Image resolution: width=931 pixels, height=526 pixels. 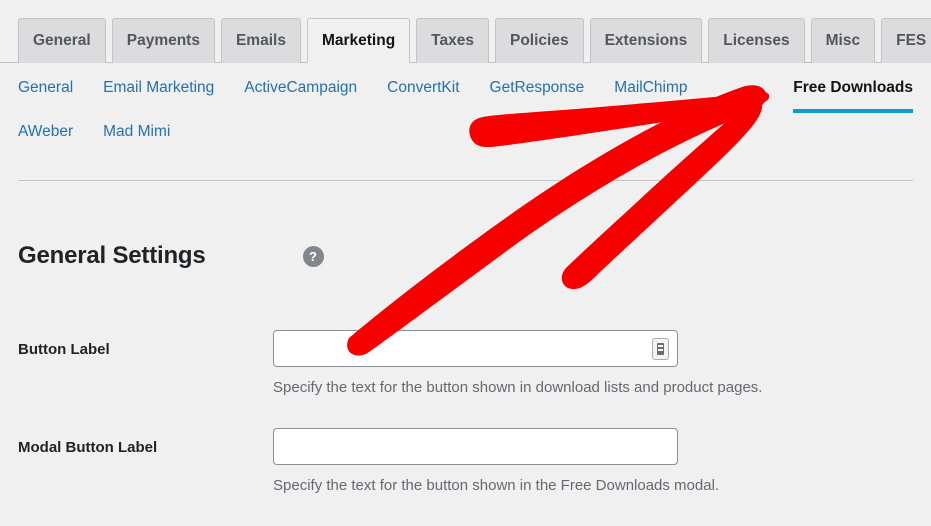 I want to click on subnav-item-free-downloads: Free Downloads, so click(x=853, y=95).